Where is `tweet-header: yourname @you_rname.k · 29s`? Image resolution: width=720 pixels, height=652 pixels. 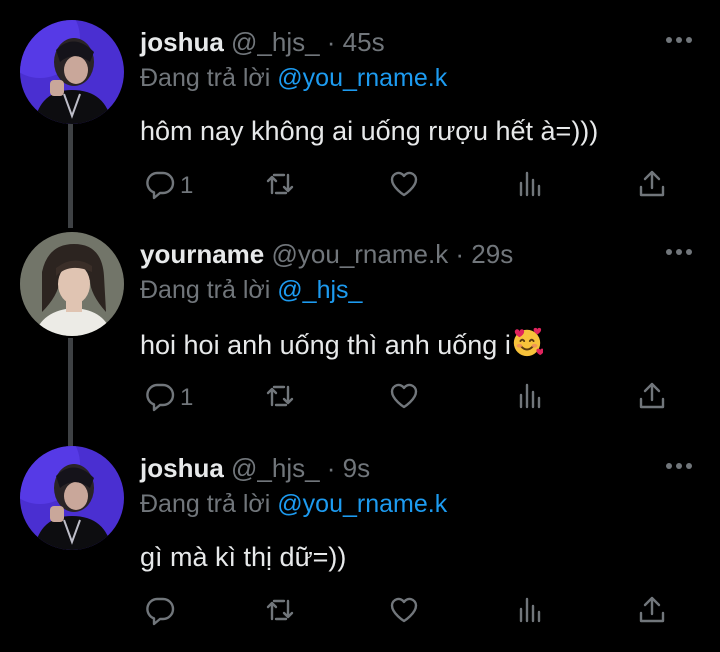 tweet-header: yourname @you_rname.k · 29s is located at coordinates (326, 254).